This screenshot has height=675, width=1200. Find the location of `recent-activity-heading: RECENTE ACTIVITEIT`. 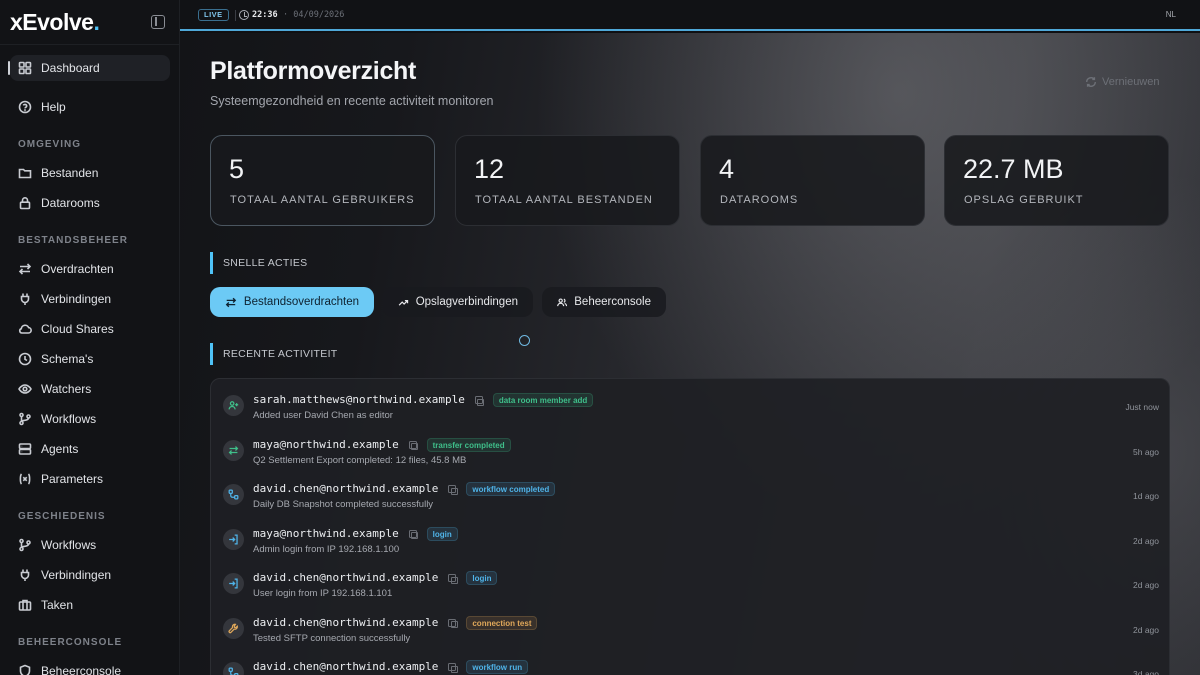

recent-activity-heading: RECENTE ACTIVITEIT is located at coordinates (274, 354).